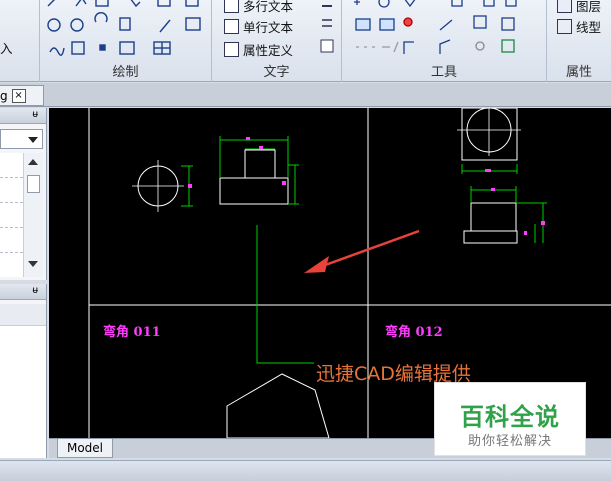 This screenshot has height=481, width=611. I want to click on rectangle-tool-icon, so click(102, 3).